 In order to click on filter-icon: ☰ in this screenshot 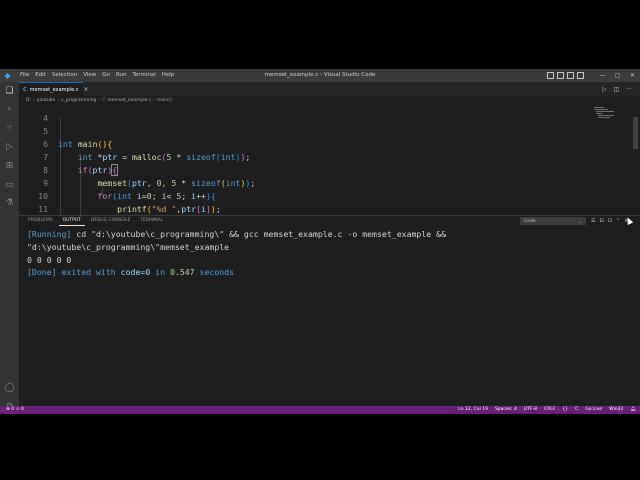, I will do `click(593, 221)`.